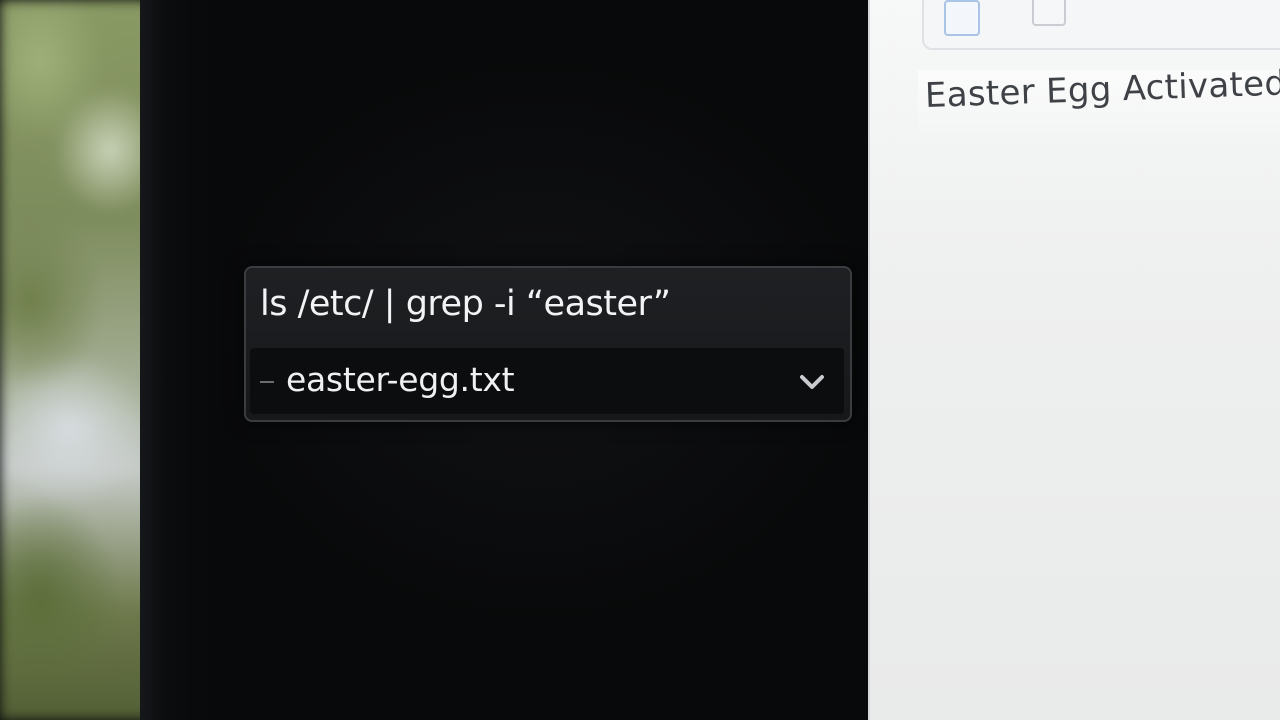 Image resolution: width=1280 pixels, height=720 pixels. What do you see at coordinates (547, 381) in the screenshot?
I see `result-item: easter-egg.txt` at bounding box center [547, 381].